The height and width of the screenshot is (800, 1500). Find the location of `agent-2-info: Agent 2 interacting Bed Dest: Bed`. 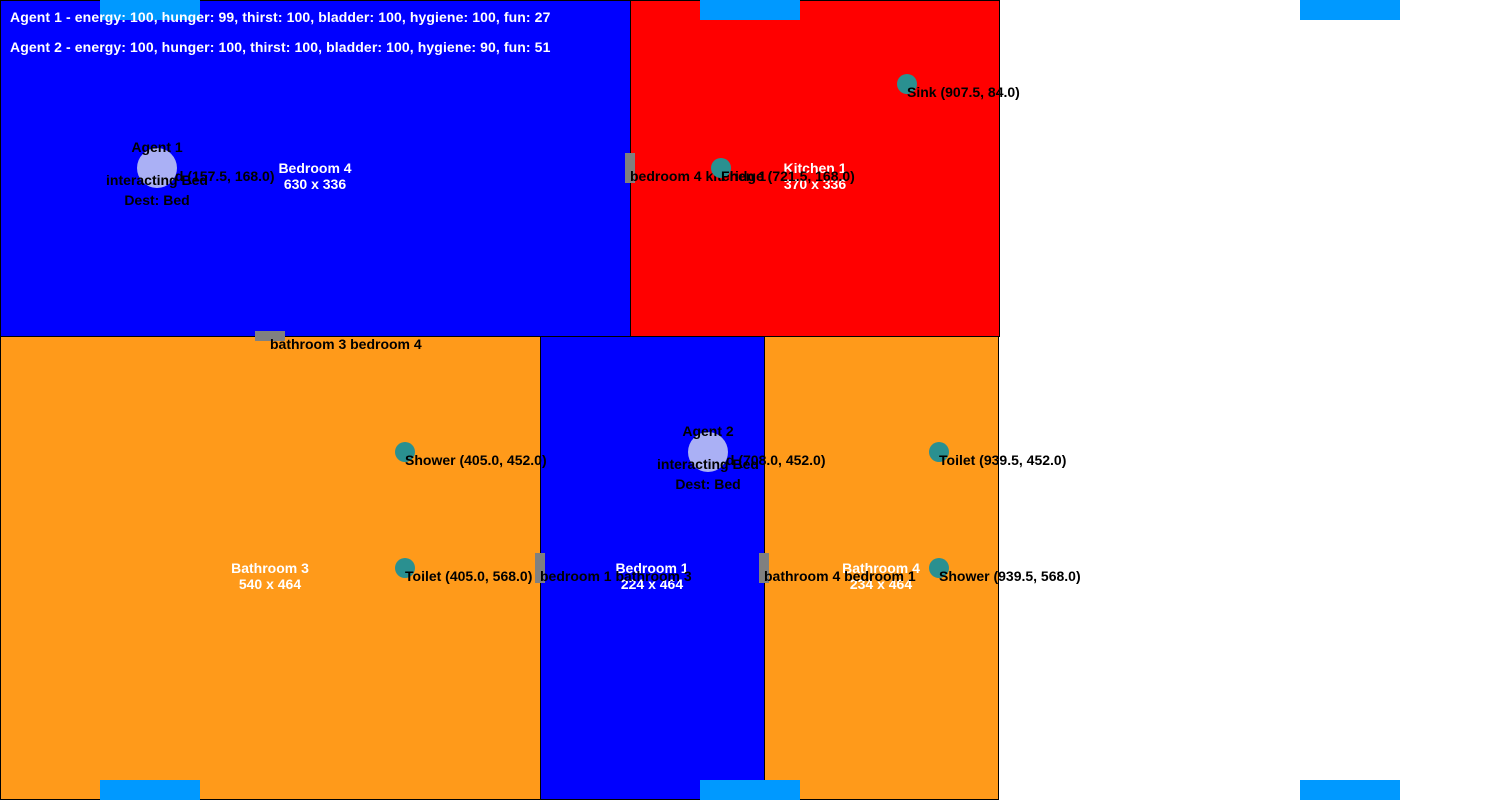

agent-2-info: Agent 2 interacting Bed Dest: Bed is located at coordinates (708, 458).